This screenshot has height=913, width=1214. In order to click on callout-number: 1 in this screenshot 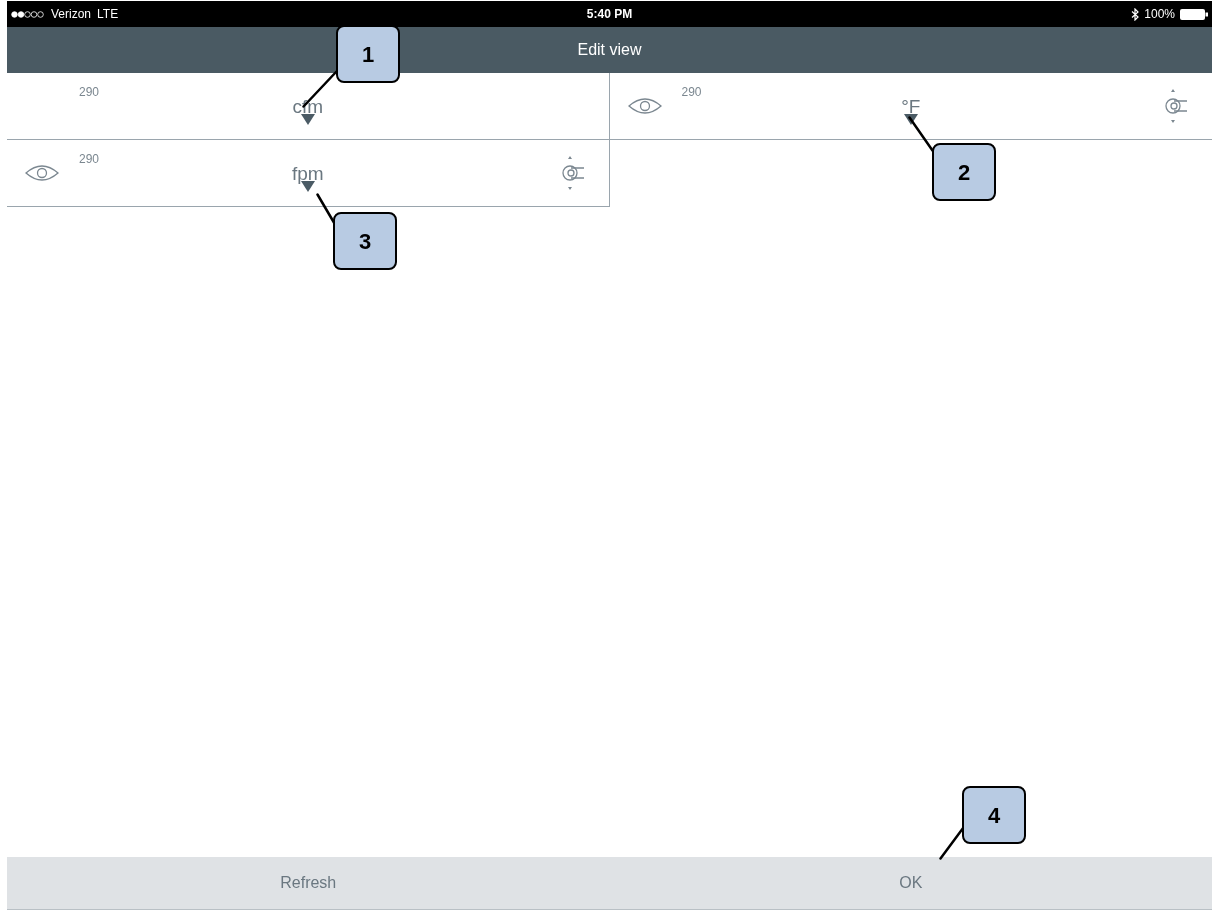, I will do `click(368, 54)`.